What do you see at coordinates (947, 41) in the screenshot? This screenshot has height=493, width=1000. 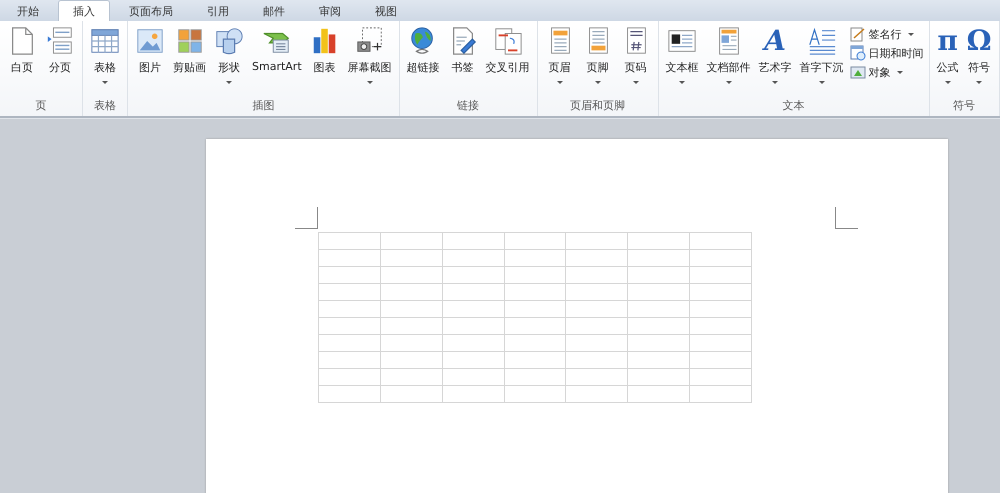 I see `glyph-icon: π` at bounding box center [947, 41].